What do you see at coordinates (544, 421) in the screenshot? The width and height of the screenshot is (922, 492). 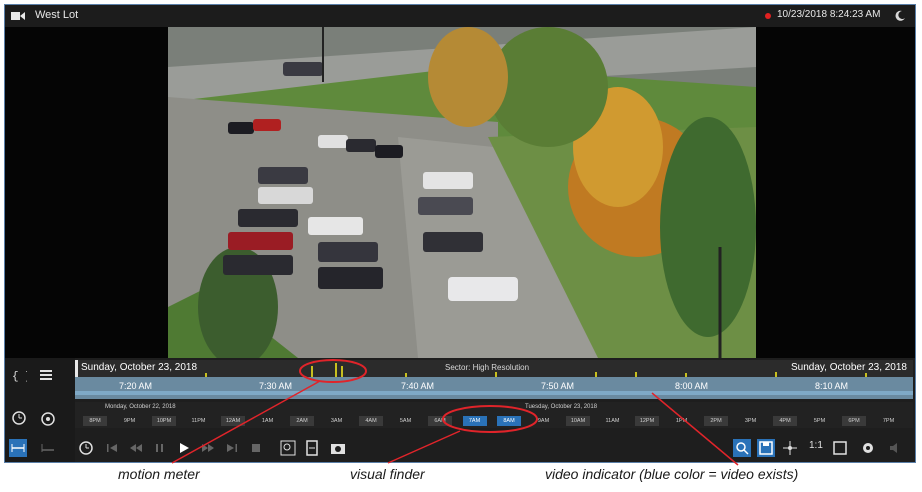 I see `finder-hour-cell: 9AM` at bounding box center [544, 421].